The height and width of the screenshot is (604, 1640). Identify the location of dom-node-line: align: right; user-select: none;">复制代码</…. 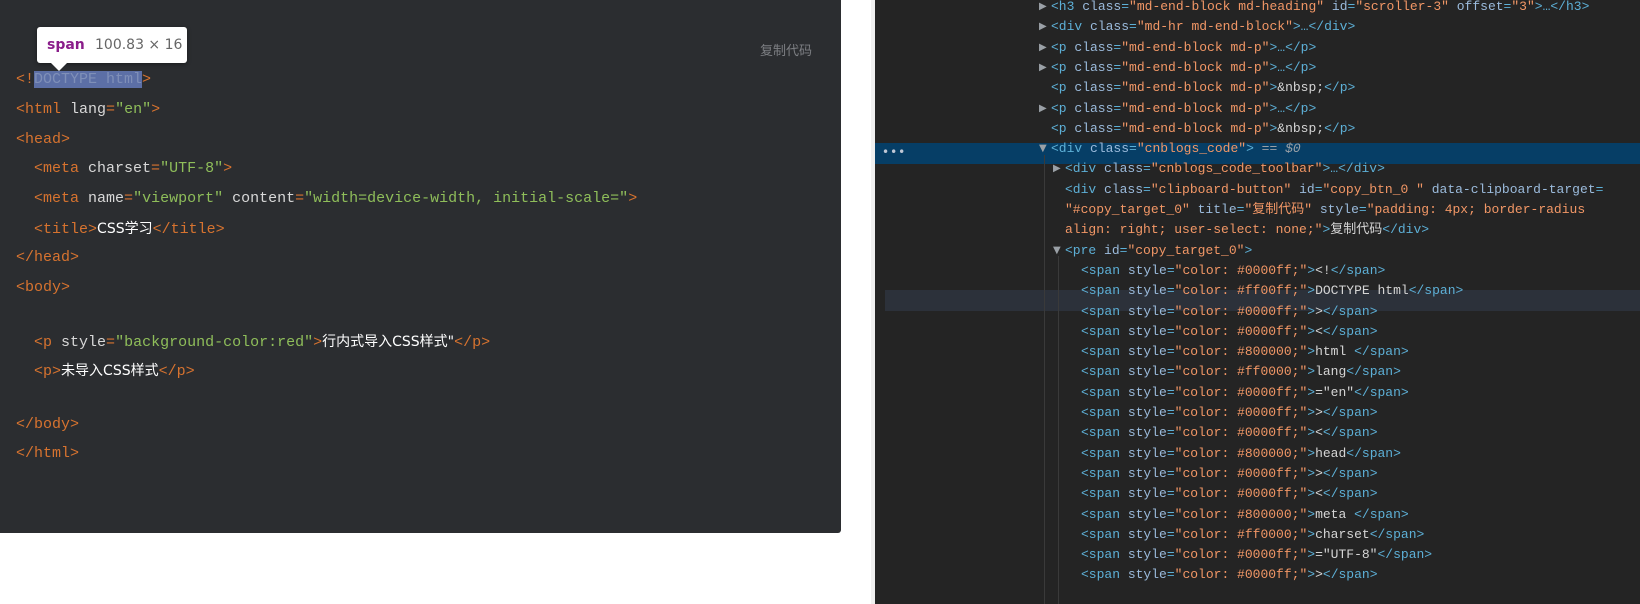
(1247, 230).